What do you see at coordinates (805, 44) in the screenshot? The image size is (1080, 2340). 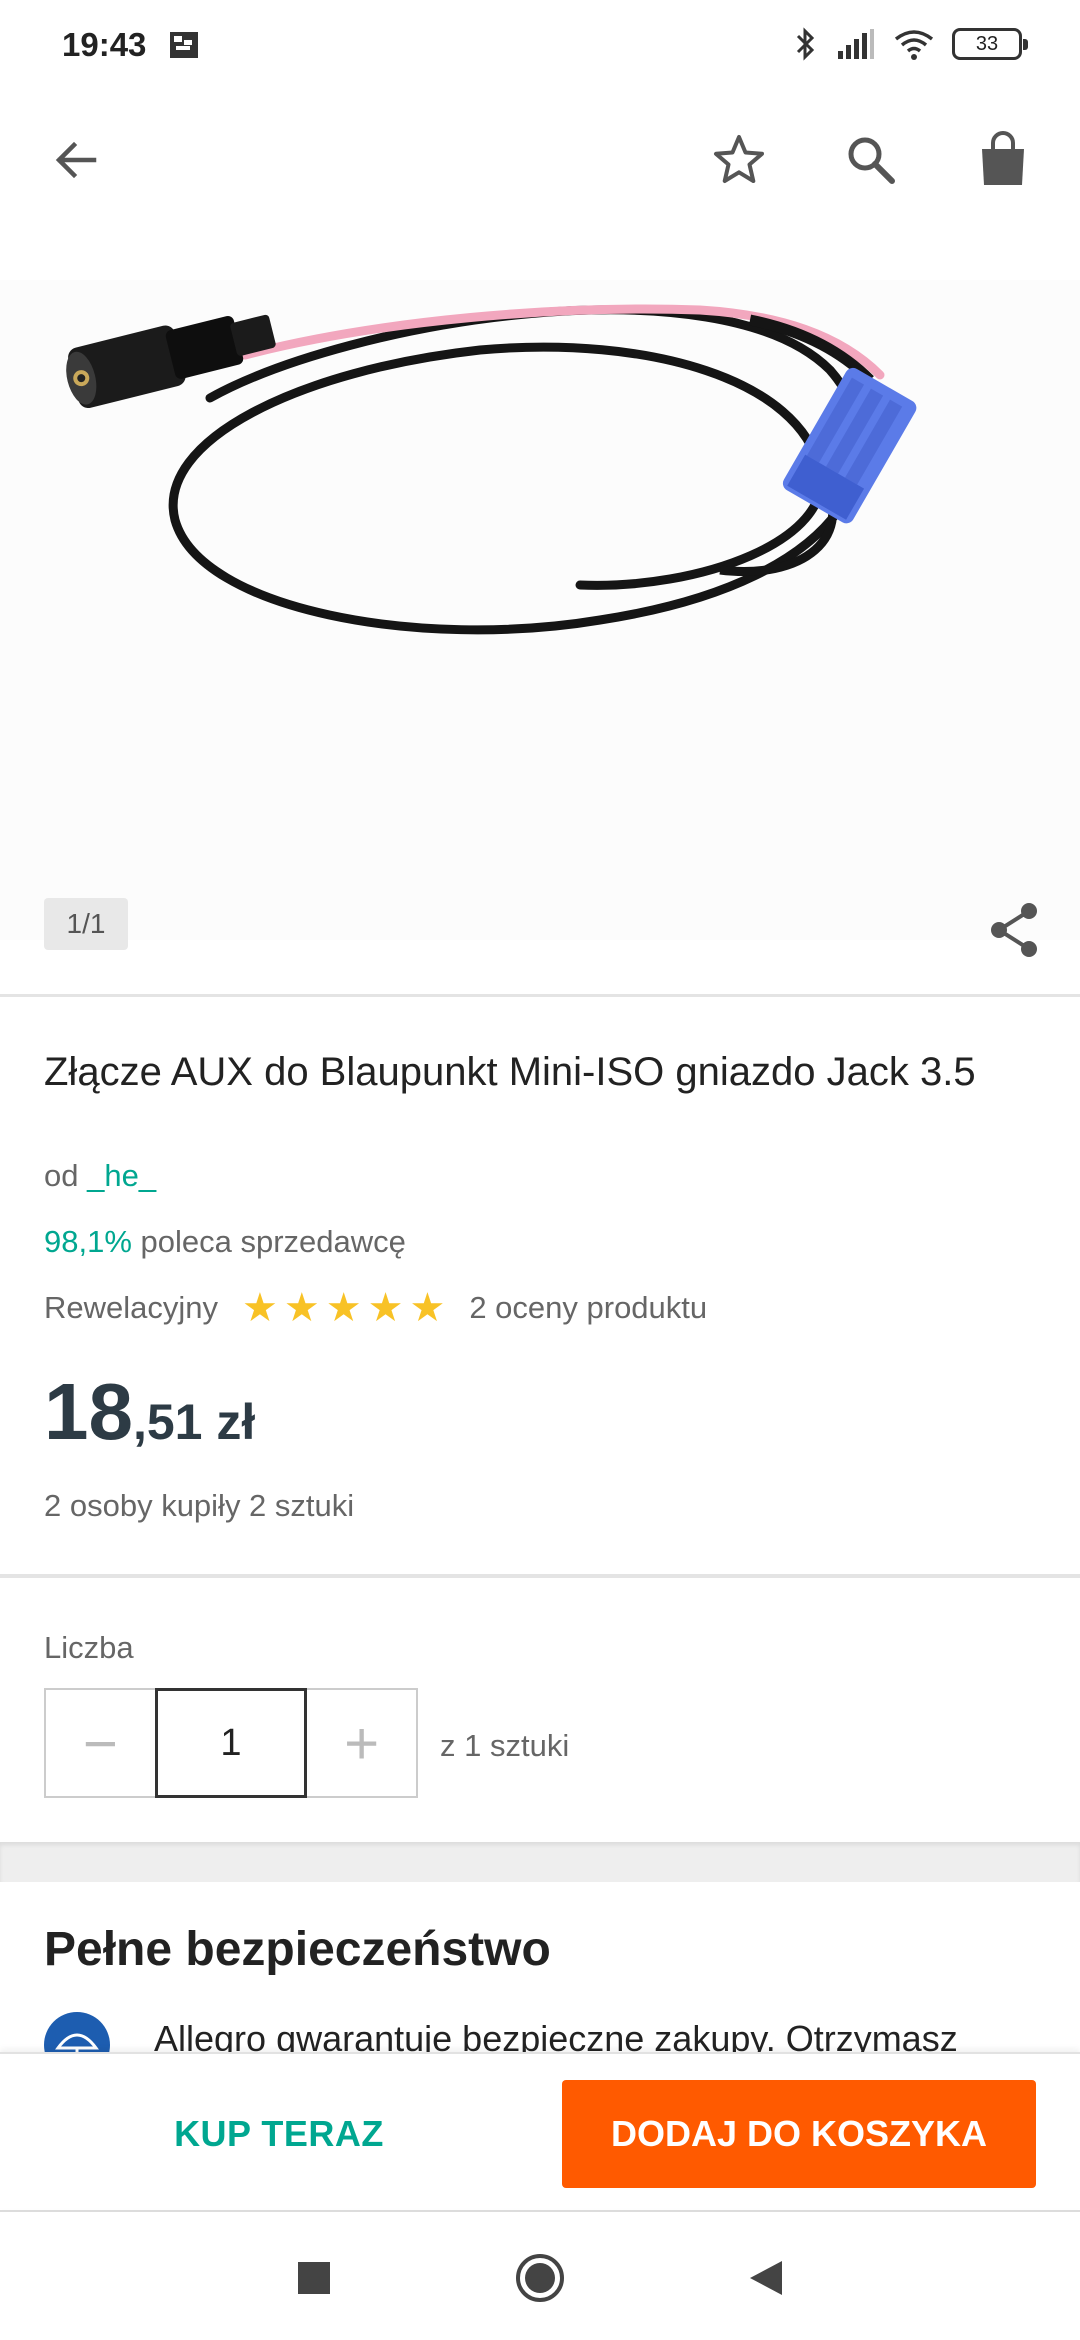 I see `bluetooth-icon` at bounding box center [805, 44].